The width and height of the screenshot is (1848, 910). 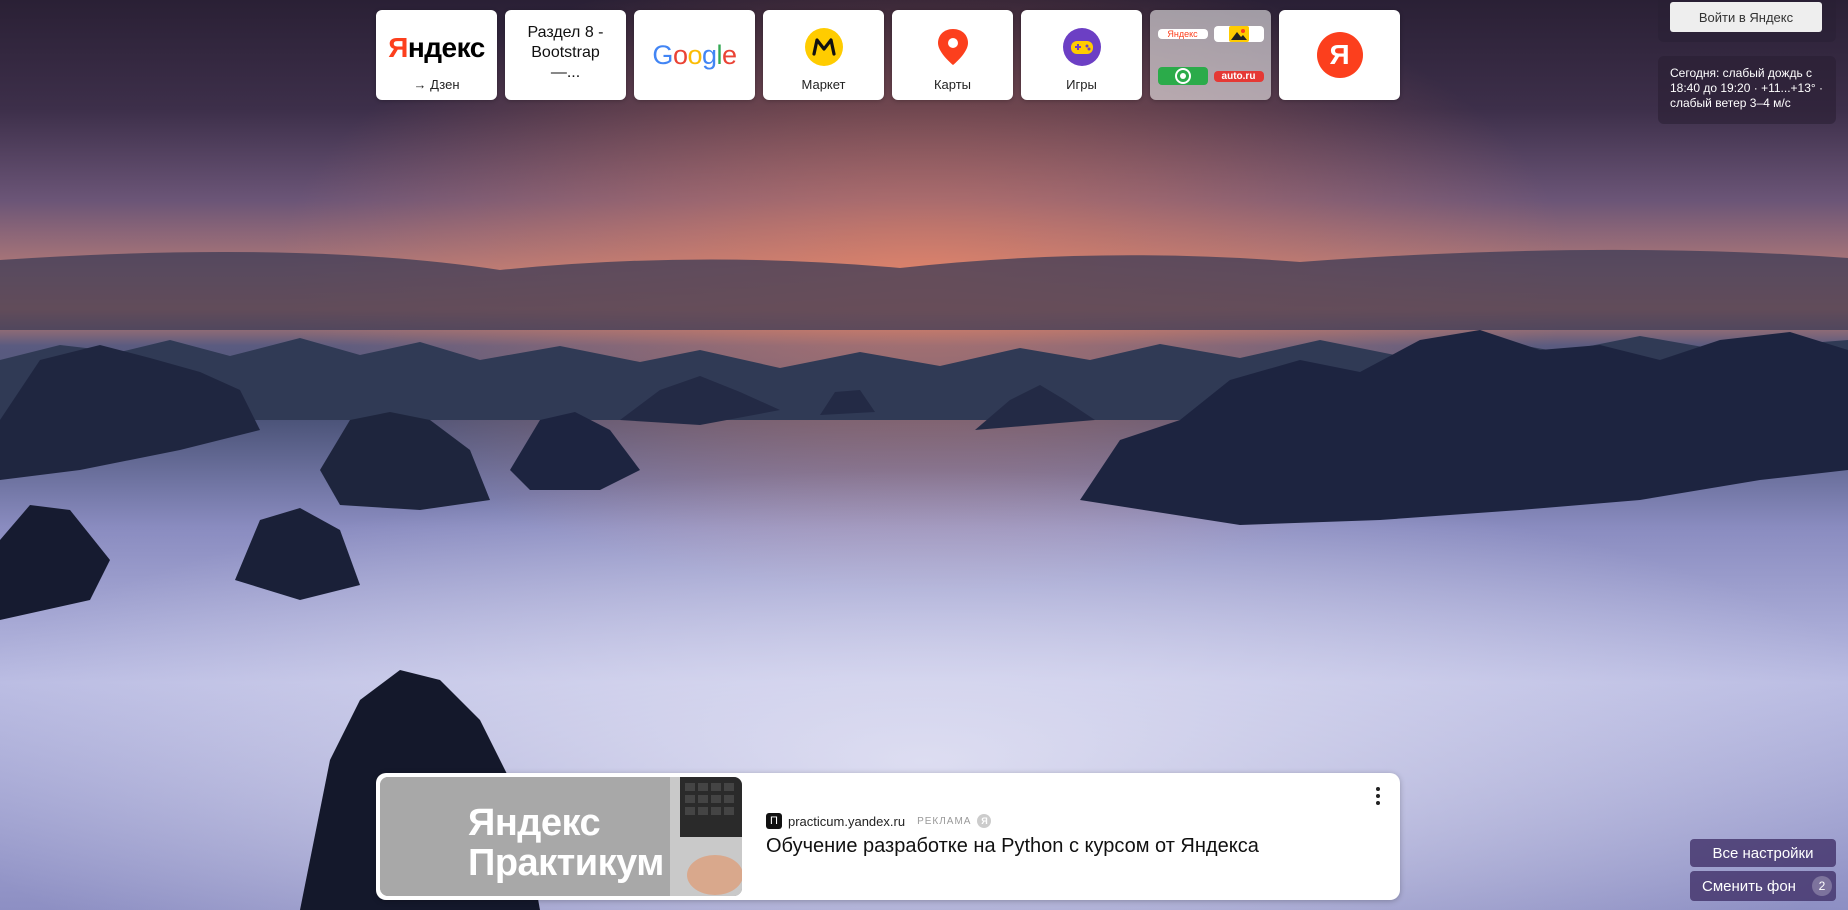 I want to click on change-background-label: Сменить фон, so click(x=1749, y=886).